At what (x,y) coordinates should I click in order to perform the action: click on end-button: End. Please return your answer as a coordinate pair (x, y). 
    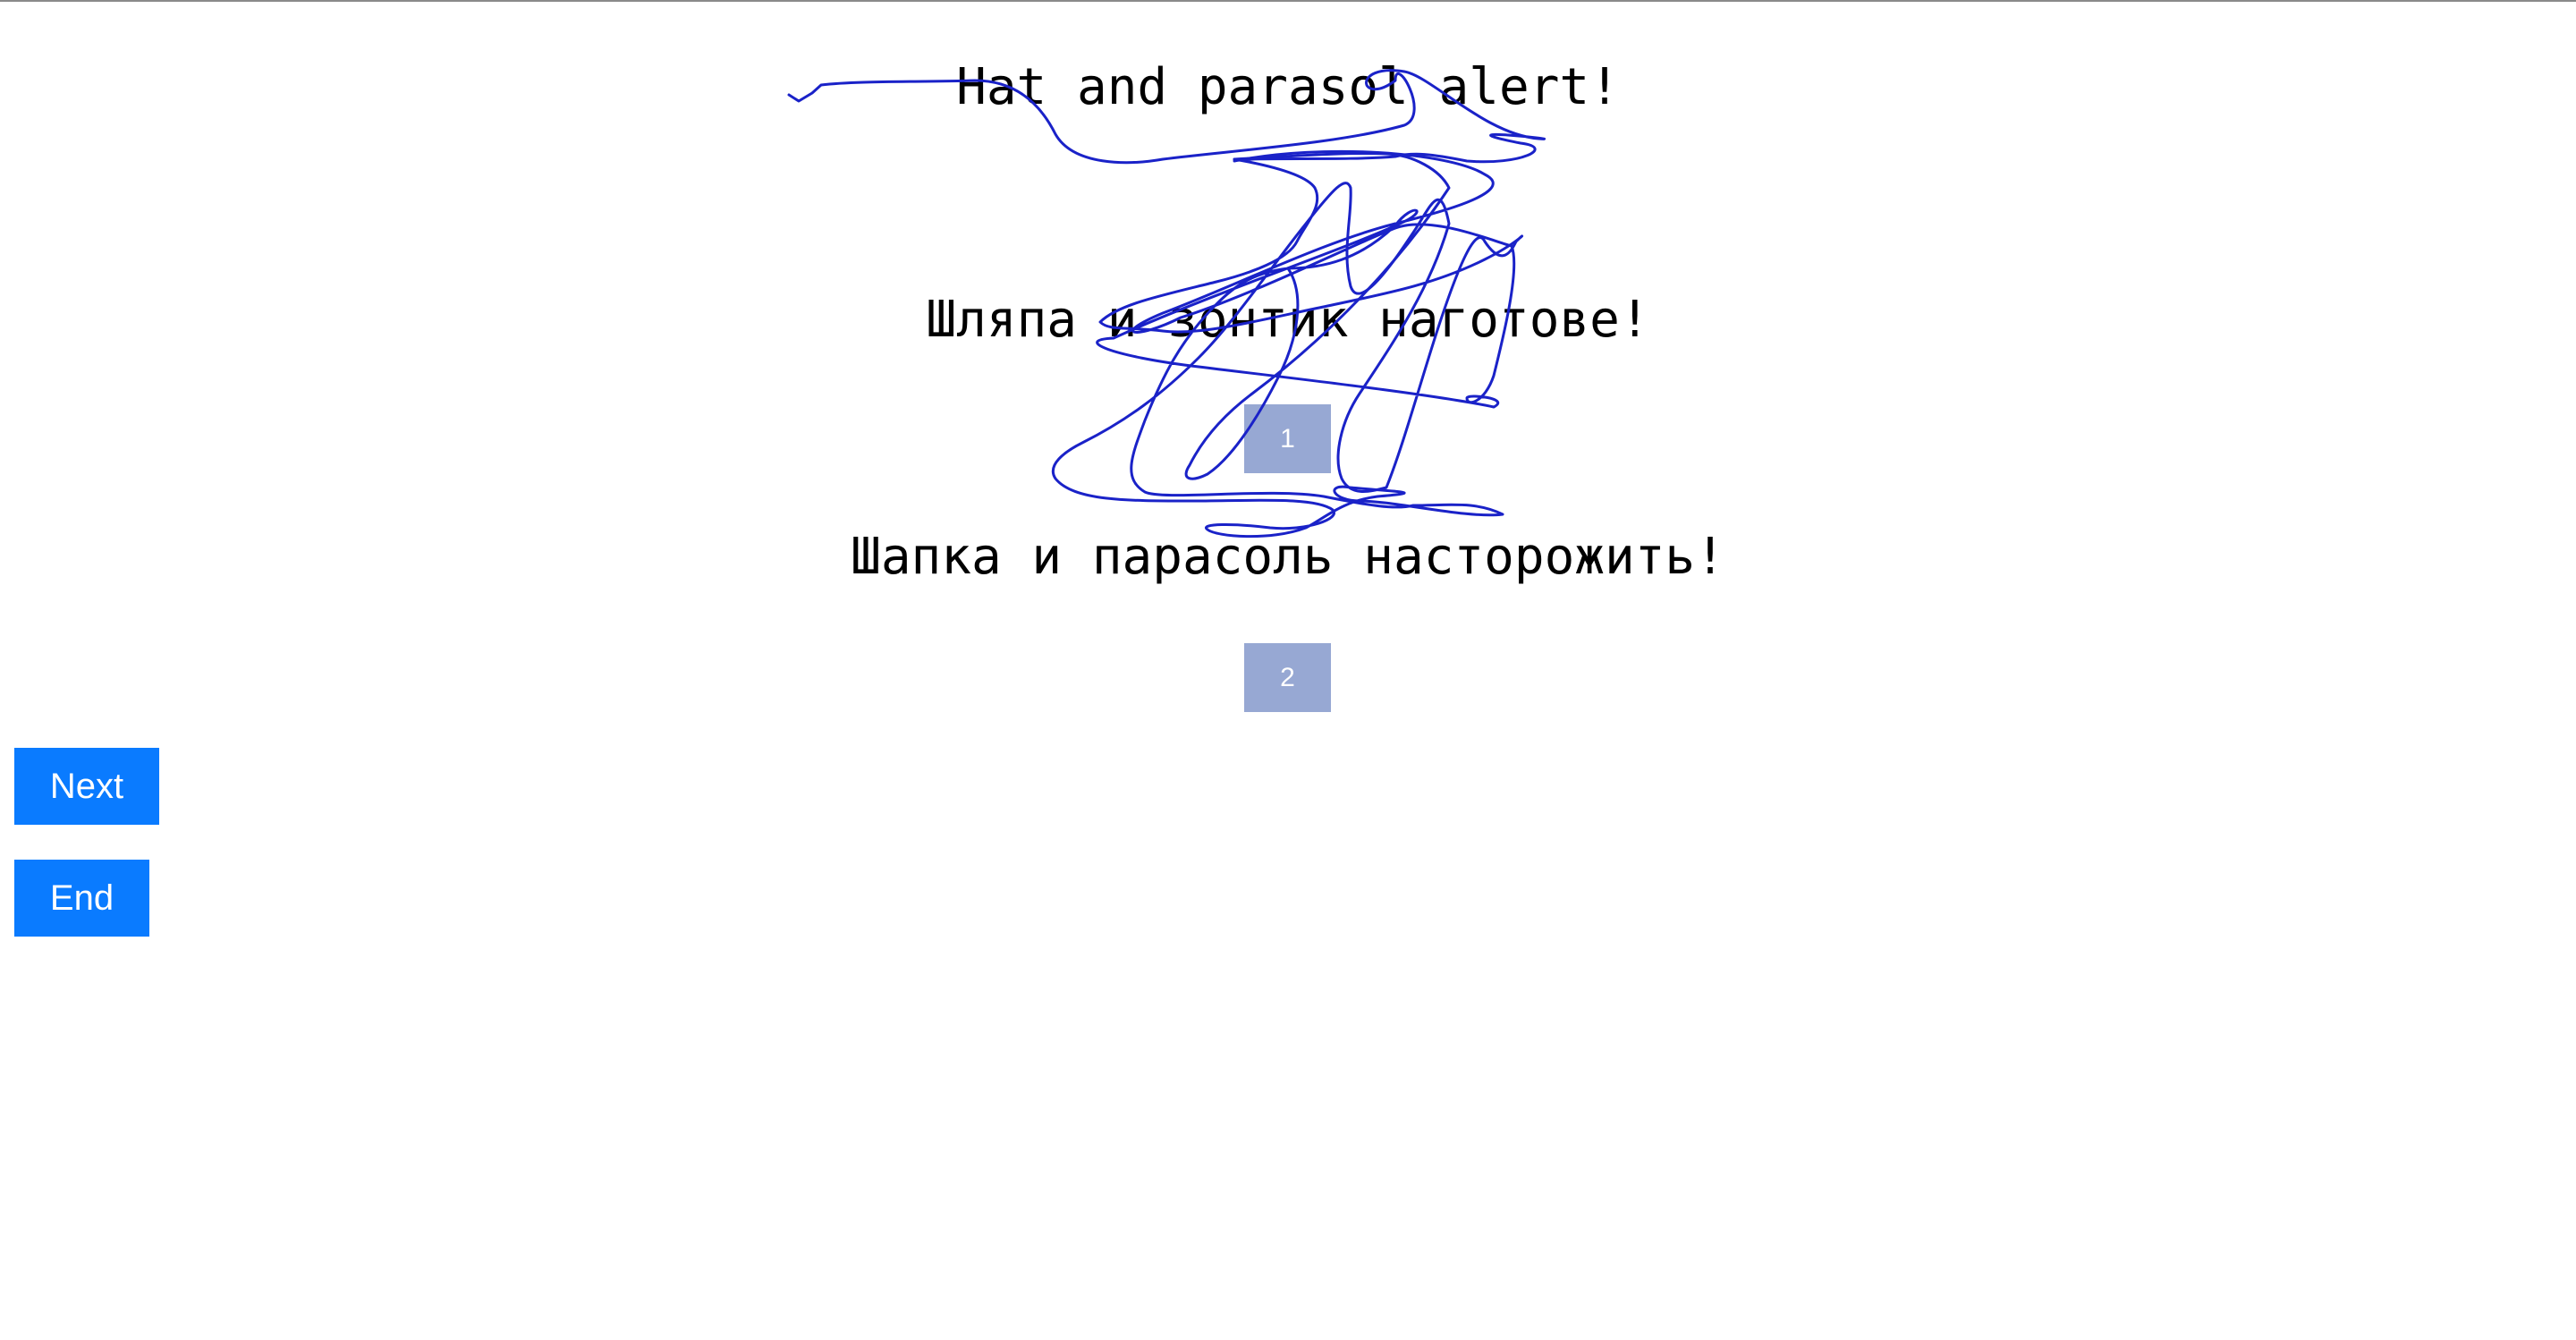
    Looking at the image, I should click on (81, 898).